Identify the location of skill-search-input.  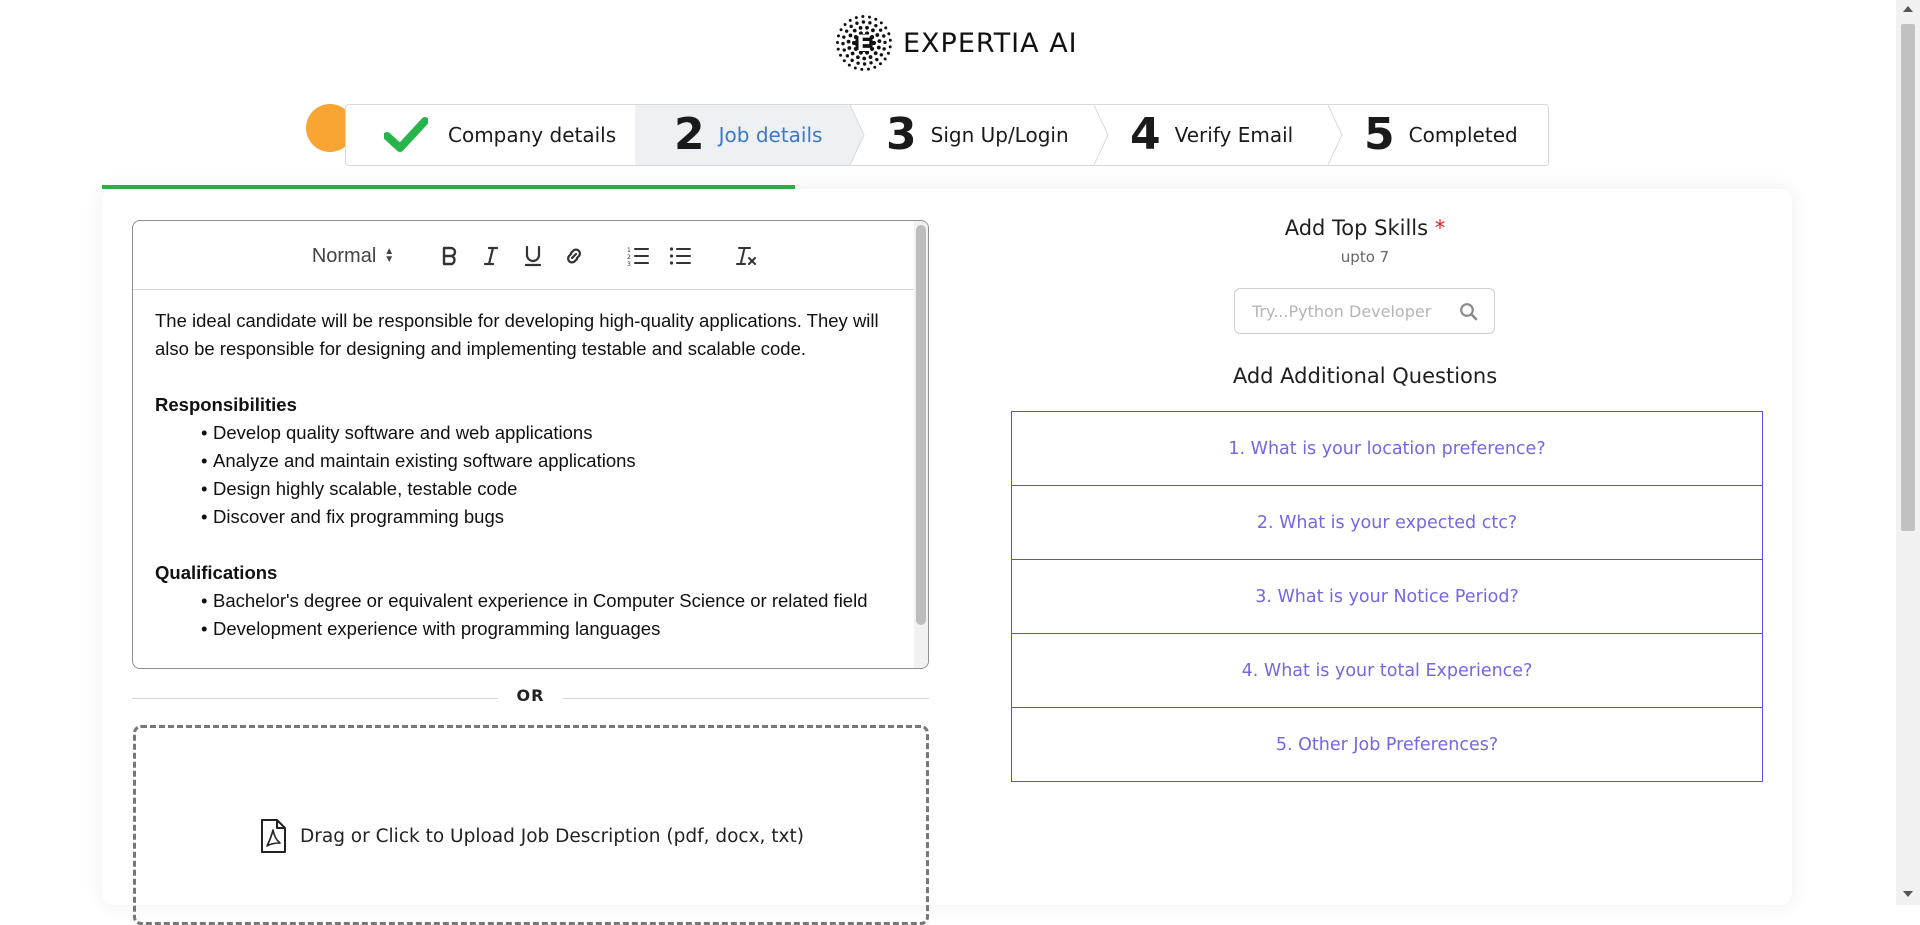
(1346, 311).